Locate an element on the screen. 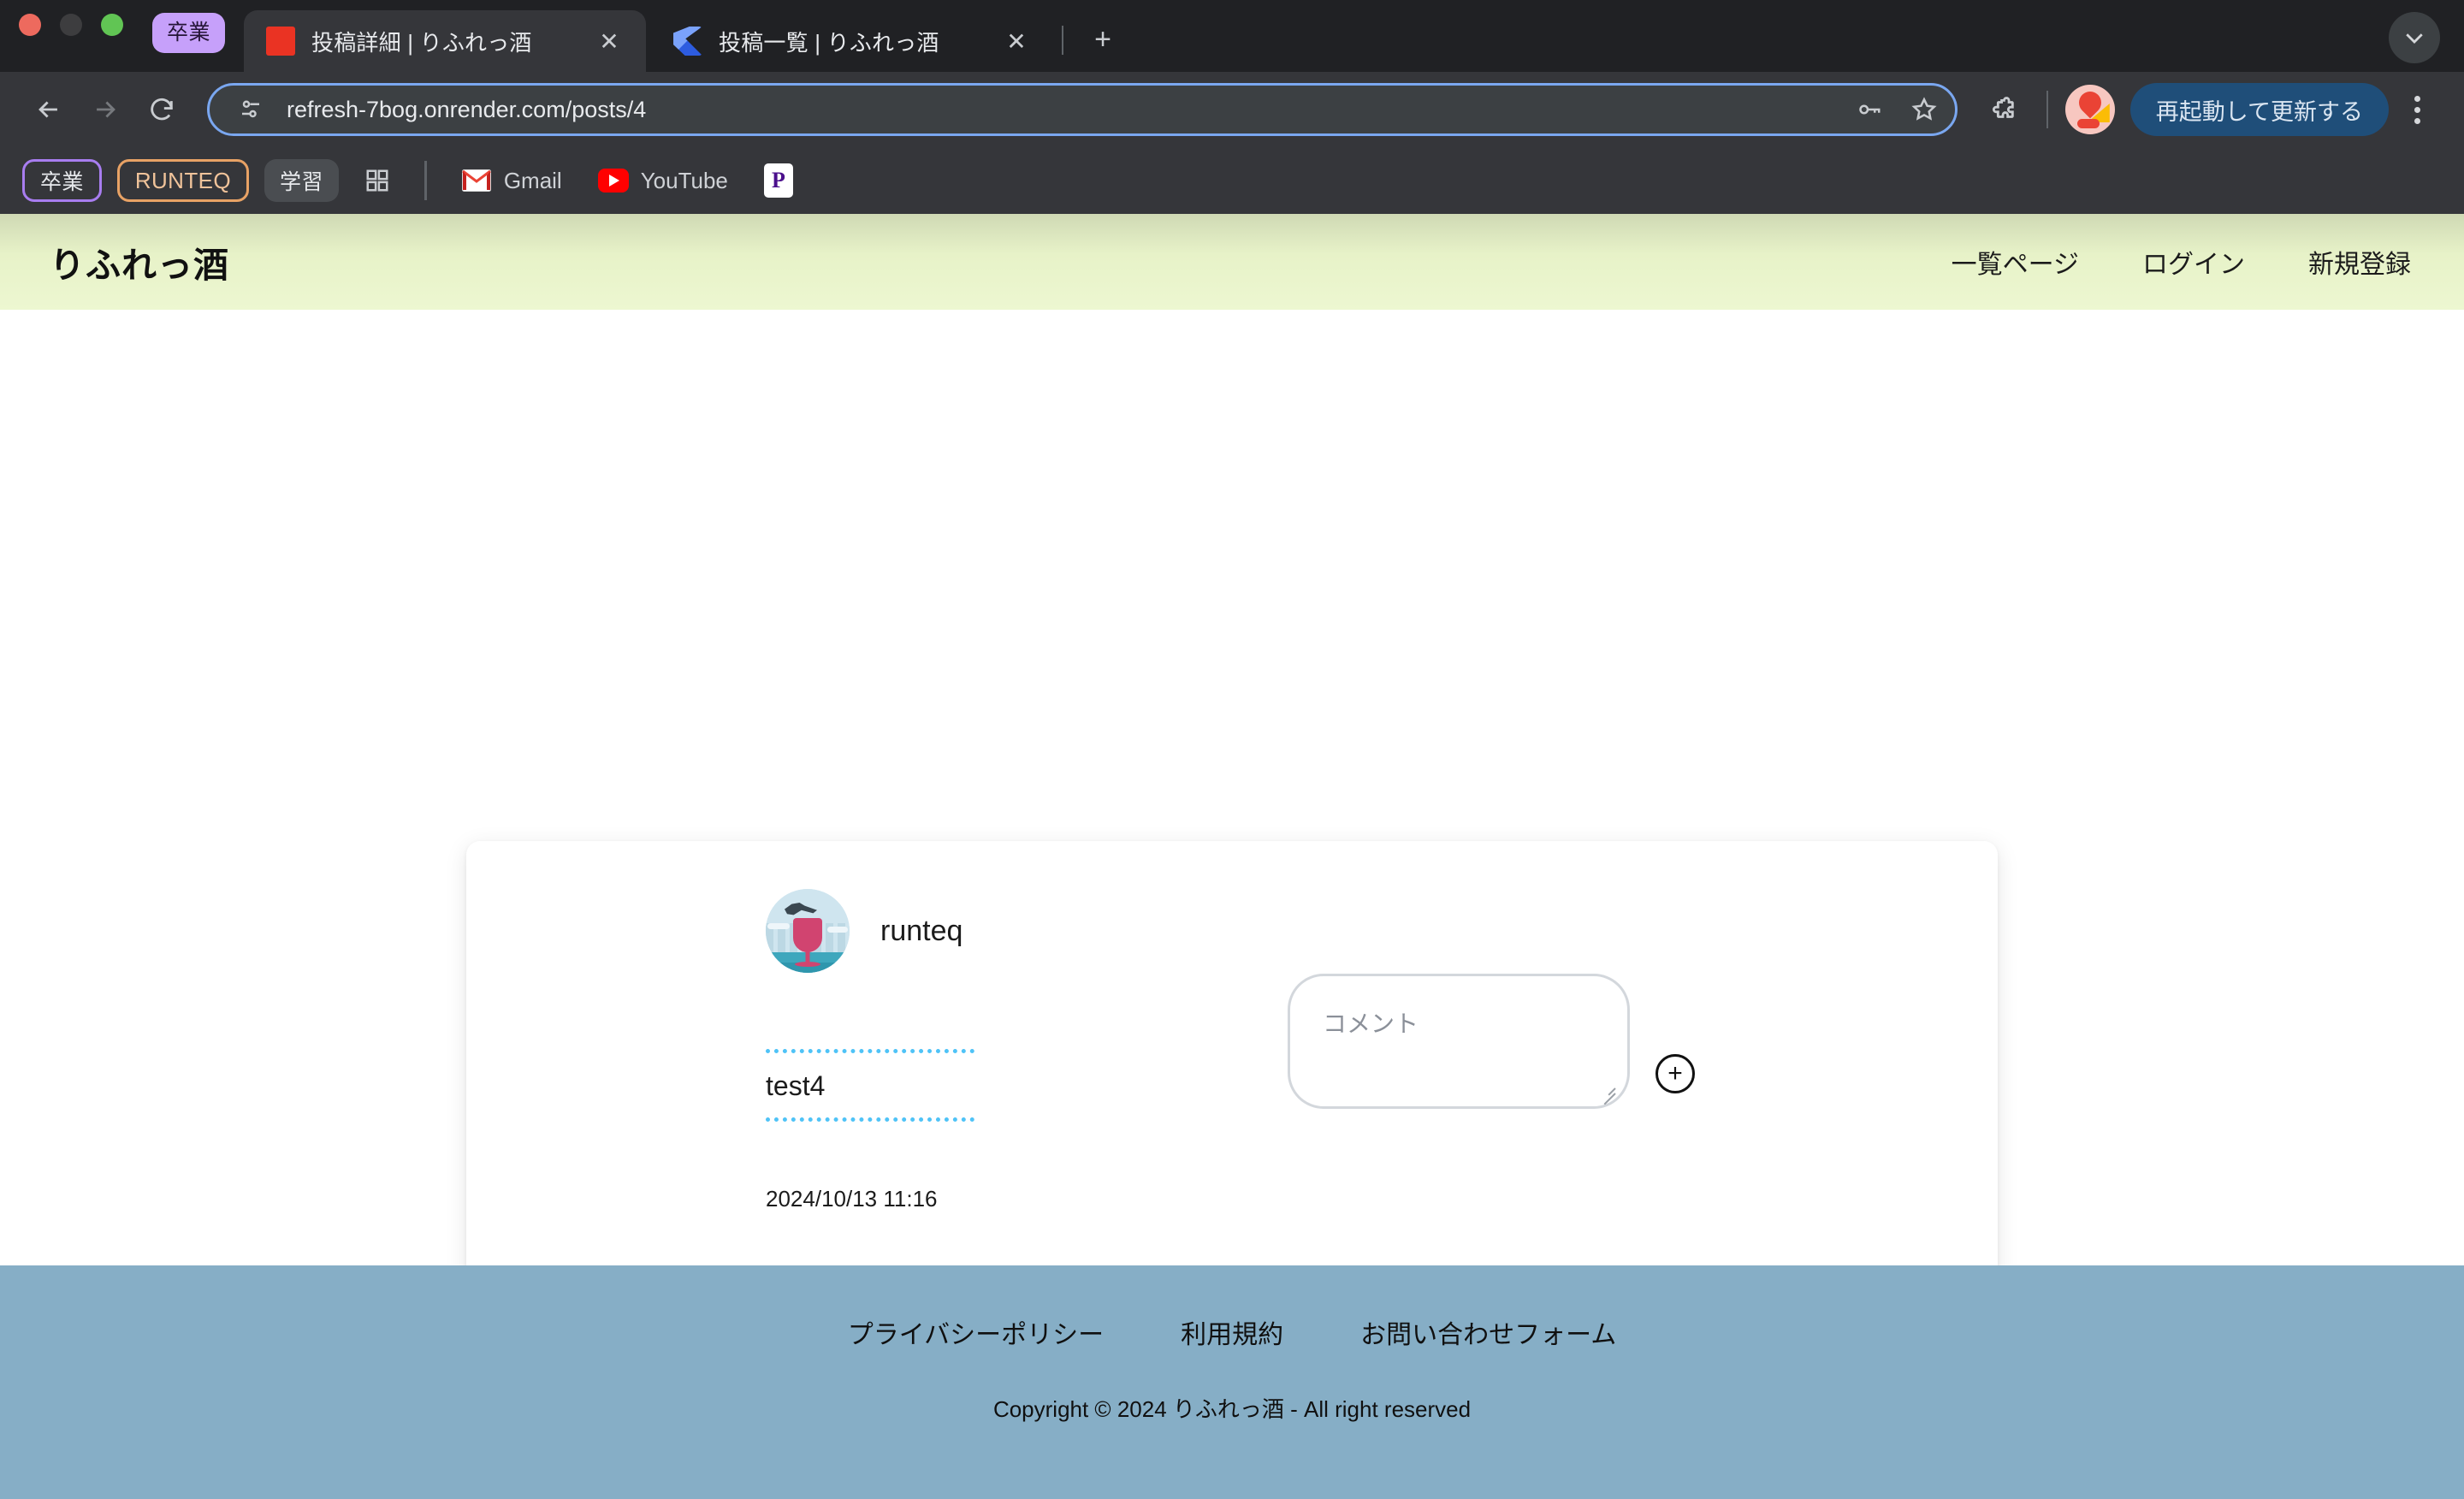  key-icon is located at coordinates (1869, 109).